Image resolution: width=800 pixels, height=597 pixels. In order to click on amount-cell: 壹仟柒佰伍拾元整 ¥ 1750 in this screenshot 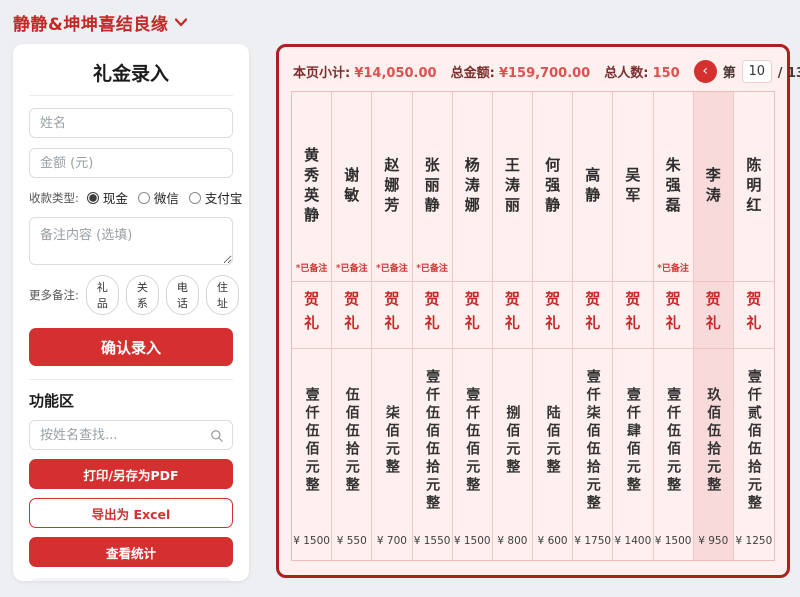, I will do `click(592, 454)`.